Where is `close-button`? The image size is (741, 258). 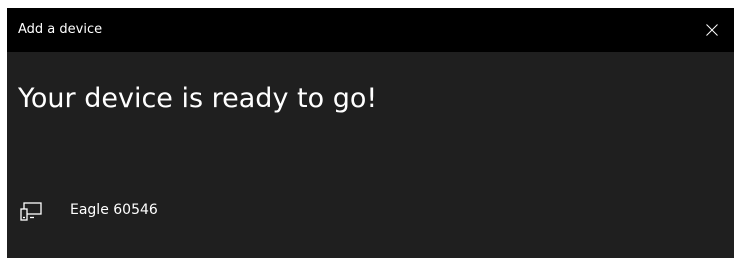
close-button is located at coordinates (712, 30).